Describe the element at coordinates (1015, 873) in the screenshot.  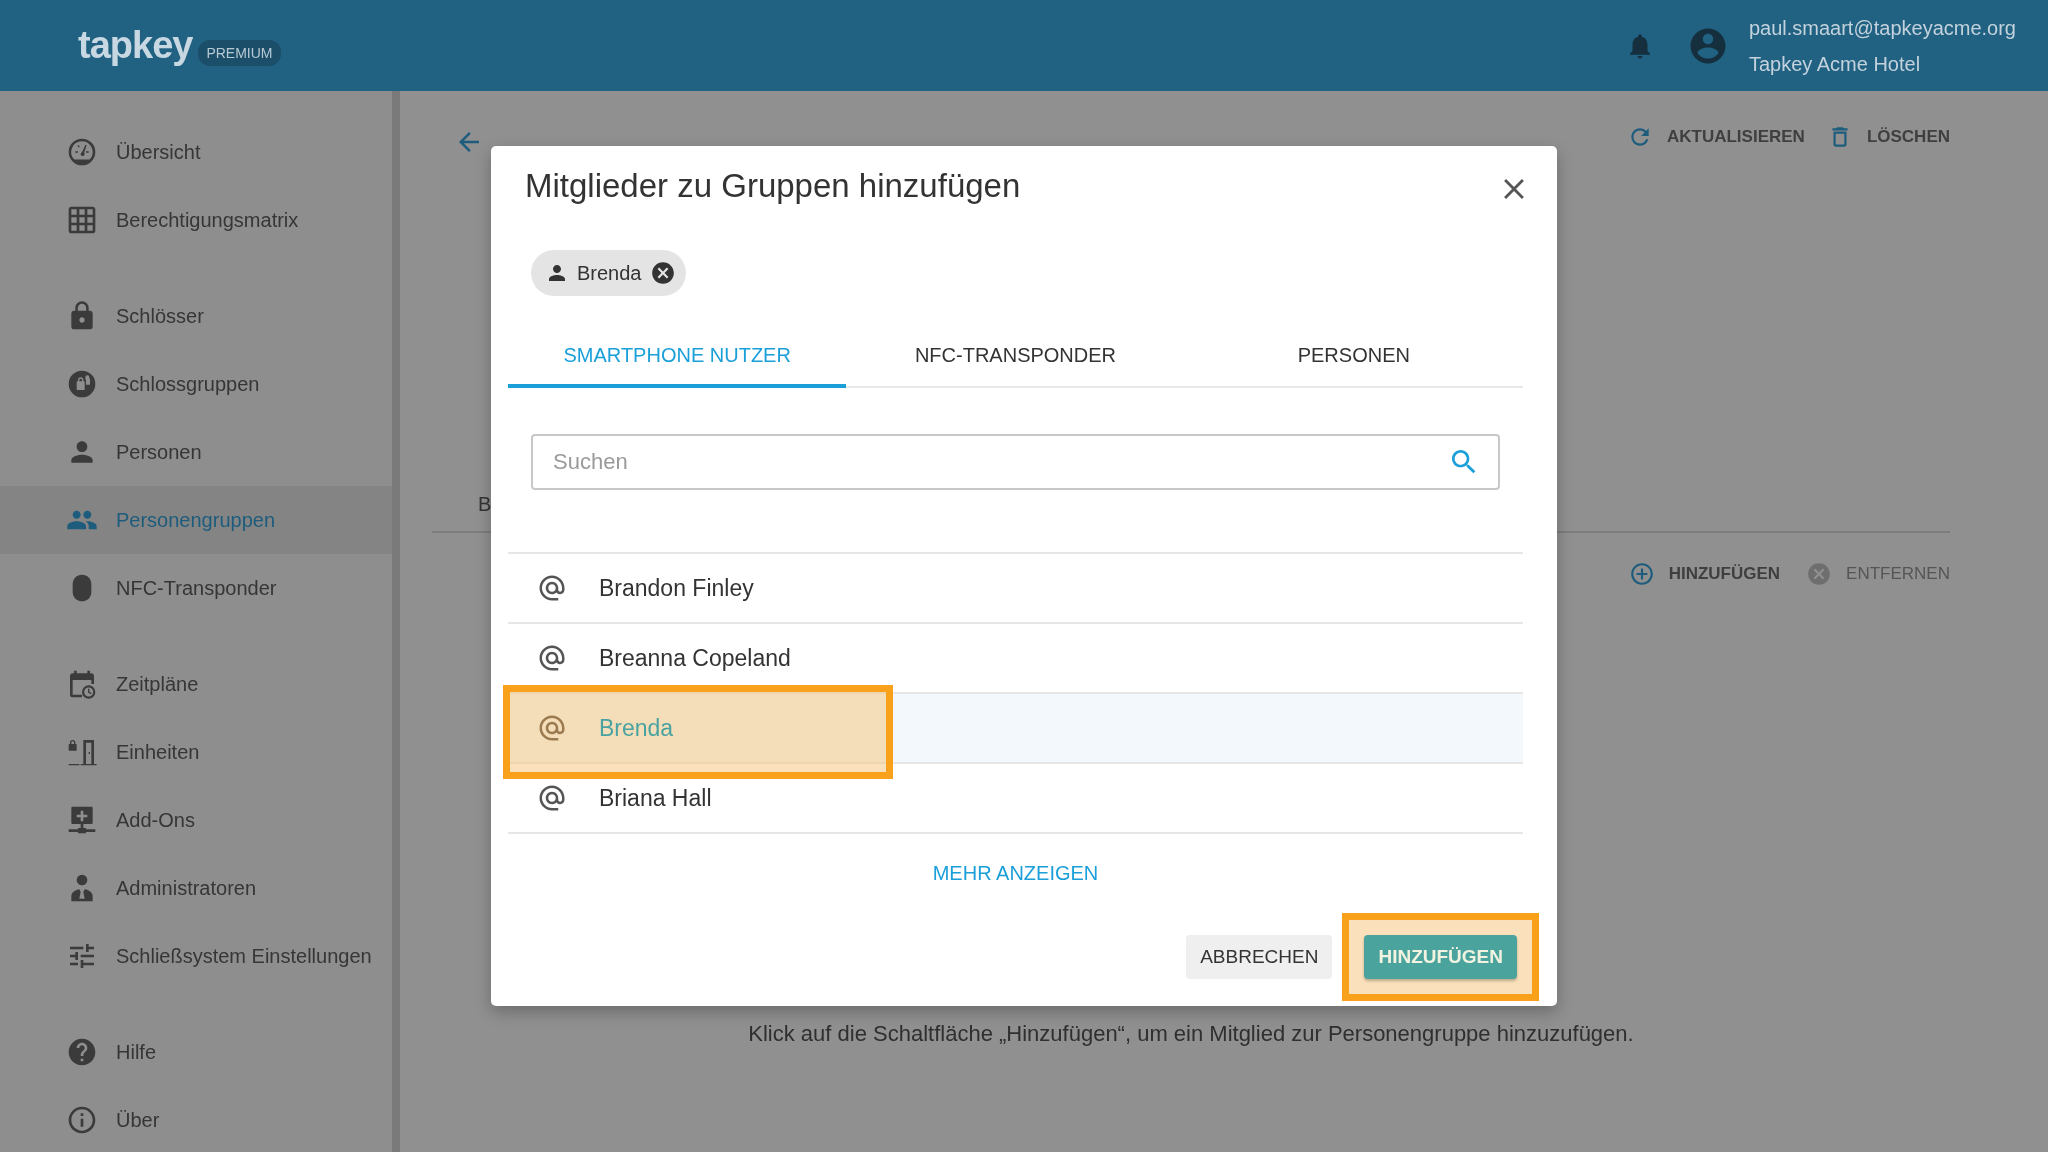
I see `show-more-link: MEHR ANZEIGEN` at that location.